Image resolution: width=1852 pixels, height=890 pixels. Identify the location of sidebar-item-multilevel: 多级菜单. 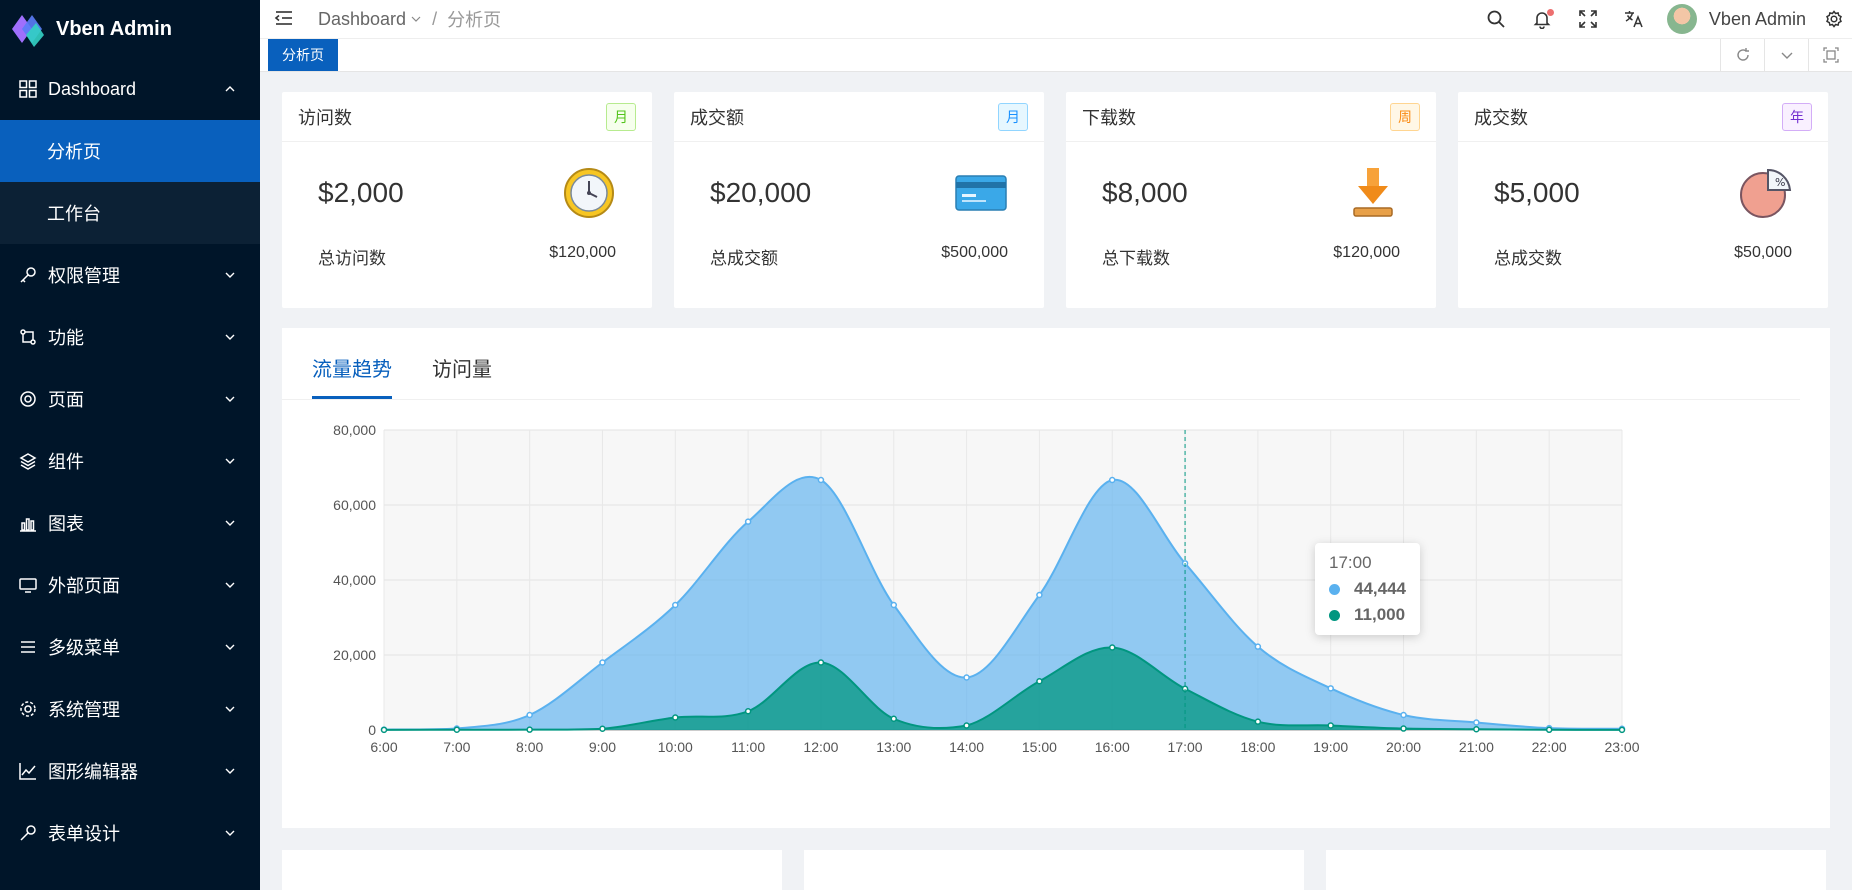
(130, 647).